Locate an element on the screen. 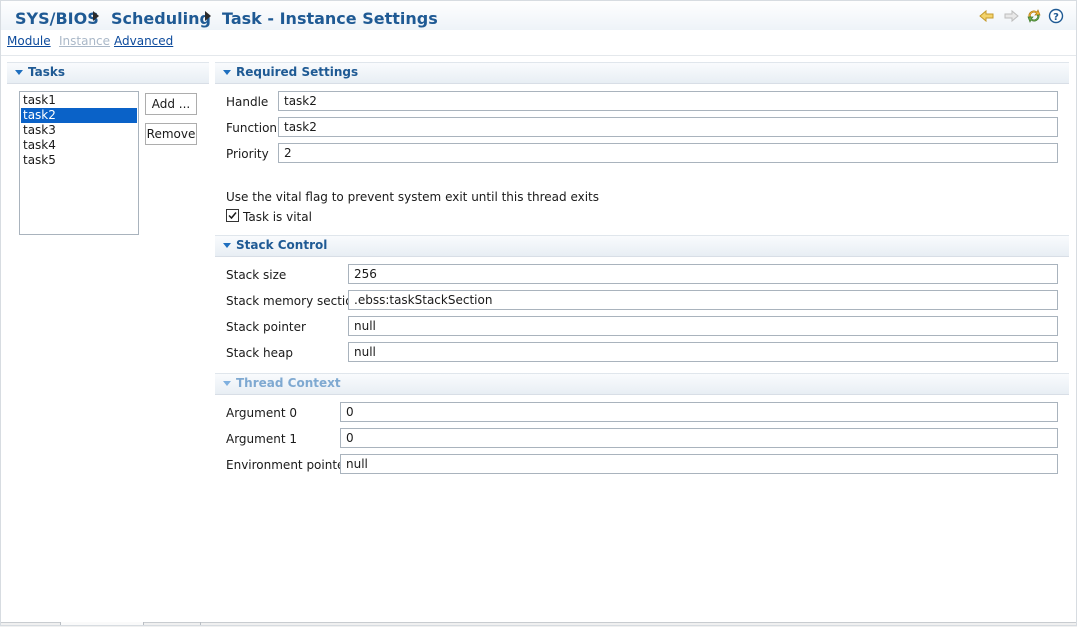  thread-context-title: Thread Context is located at coordinates (288, 383).